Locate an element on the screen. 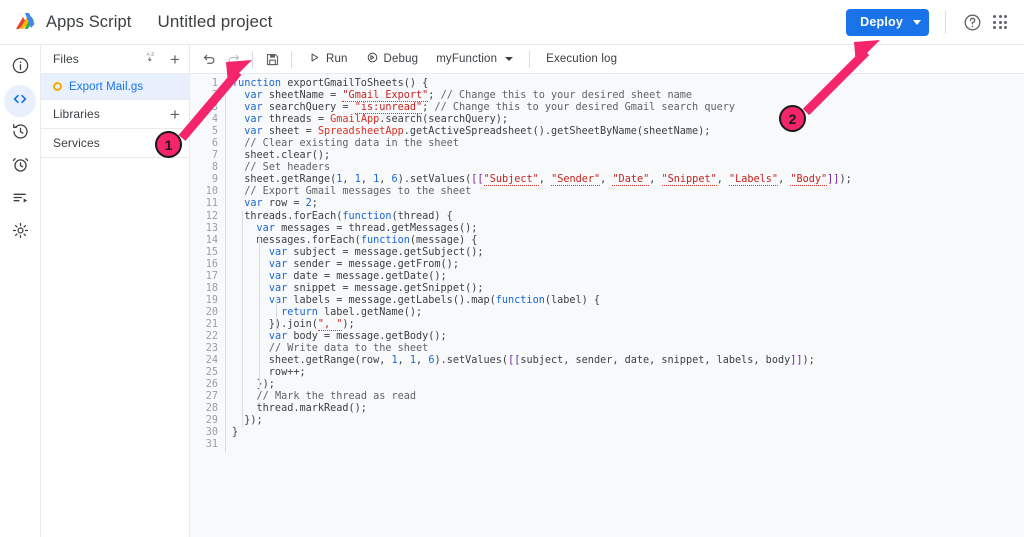 Image resolution: width=1024 pixels, height=537 pixels. line-number: 27 is located at coordinates (211, 397).